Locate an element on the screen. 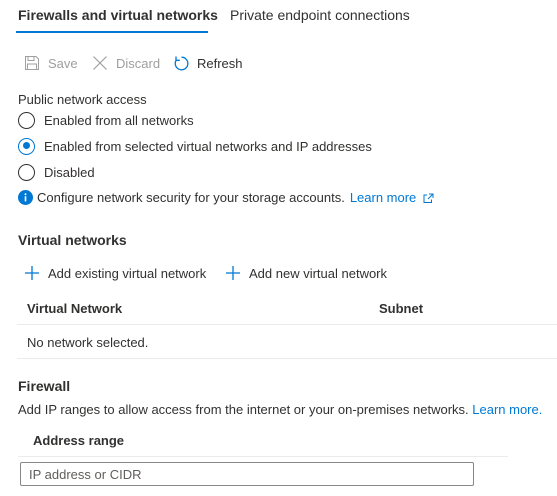 The image size is (557, 496). table-header: Virtual Network Subnet is located at coordinates (287, 308).